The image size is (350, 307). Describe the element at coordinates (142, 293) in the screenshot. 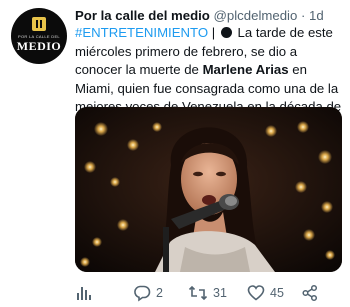

I see `reply-icon` at that location.